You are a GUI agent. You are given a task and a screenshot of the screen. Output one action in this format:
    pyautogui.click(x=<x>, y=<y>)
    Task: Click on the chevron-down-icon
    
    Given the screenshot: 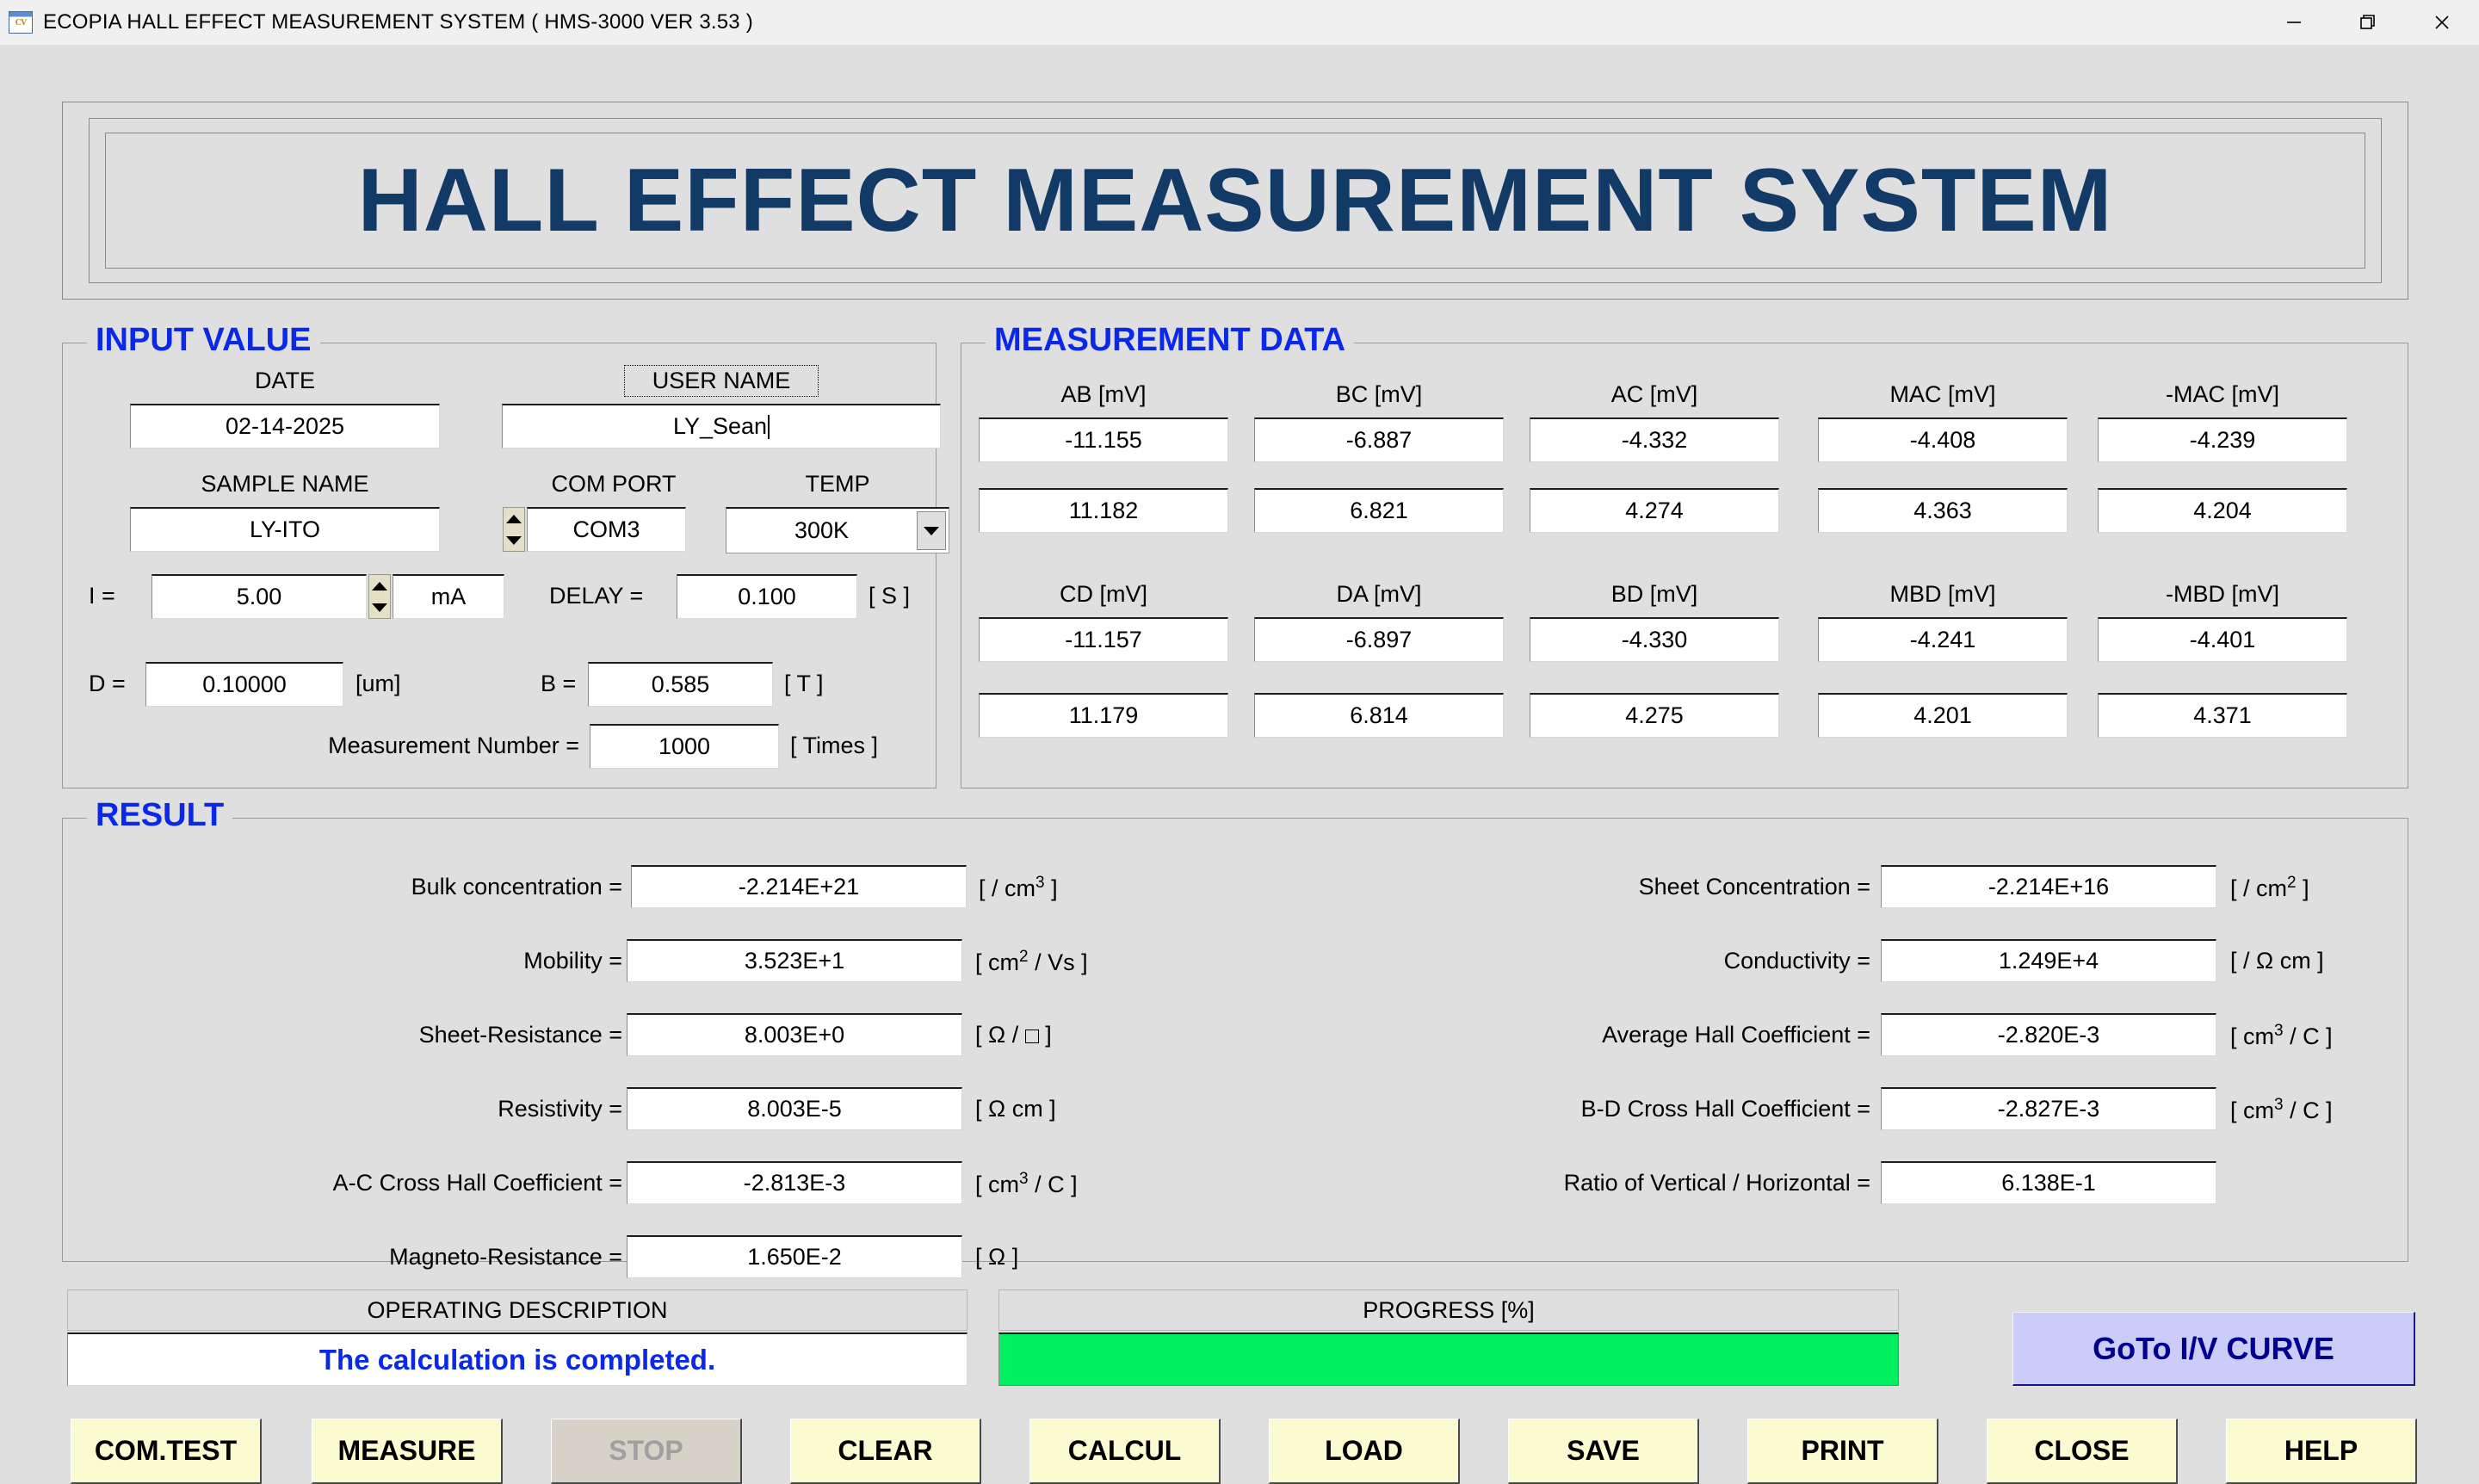 What is the action you would take?
    pyautogui.click(x=931, y=530)
    